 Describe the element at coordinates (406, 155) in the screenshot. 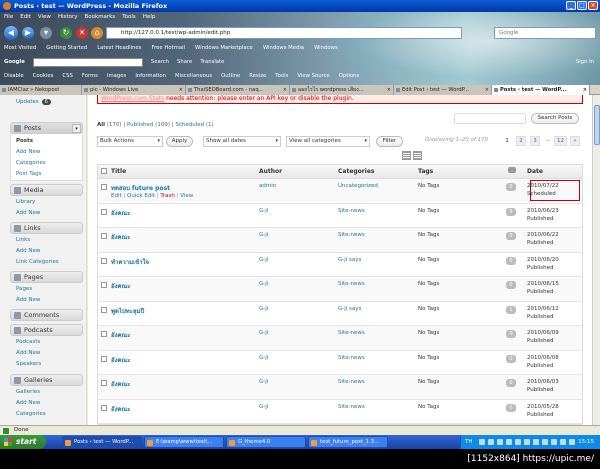

I see `list-view-icon` at that location.